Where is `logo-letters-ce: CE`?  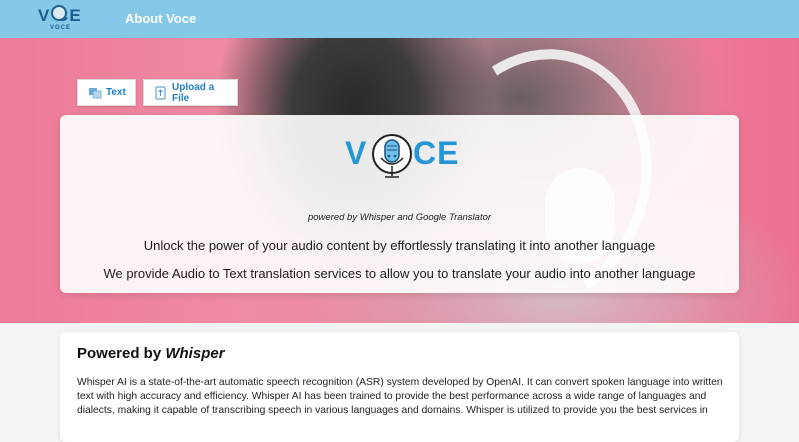
logo-letters-ce: CE is located at coordinates (436, 153).